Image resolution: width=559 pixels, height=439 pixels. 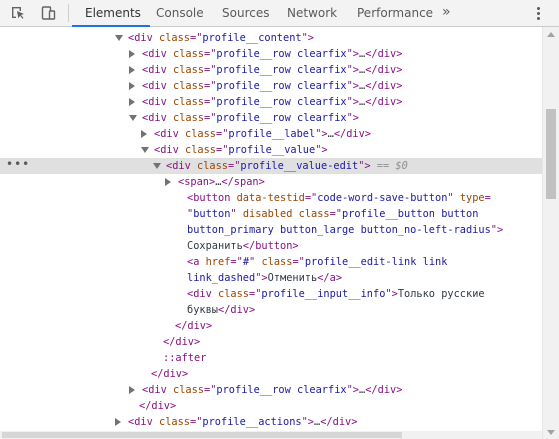 What do you see at coordinates (323, 294) in the screenshot?
I see `markup-token-av: profile__input__info` at bounding box center [323, 294].